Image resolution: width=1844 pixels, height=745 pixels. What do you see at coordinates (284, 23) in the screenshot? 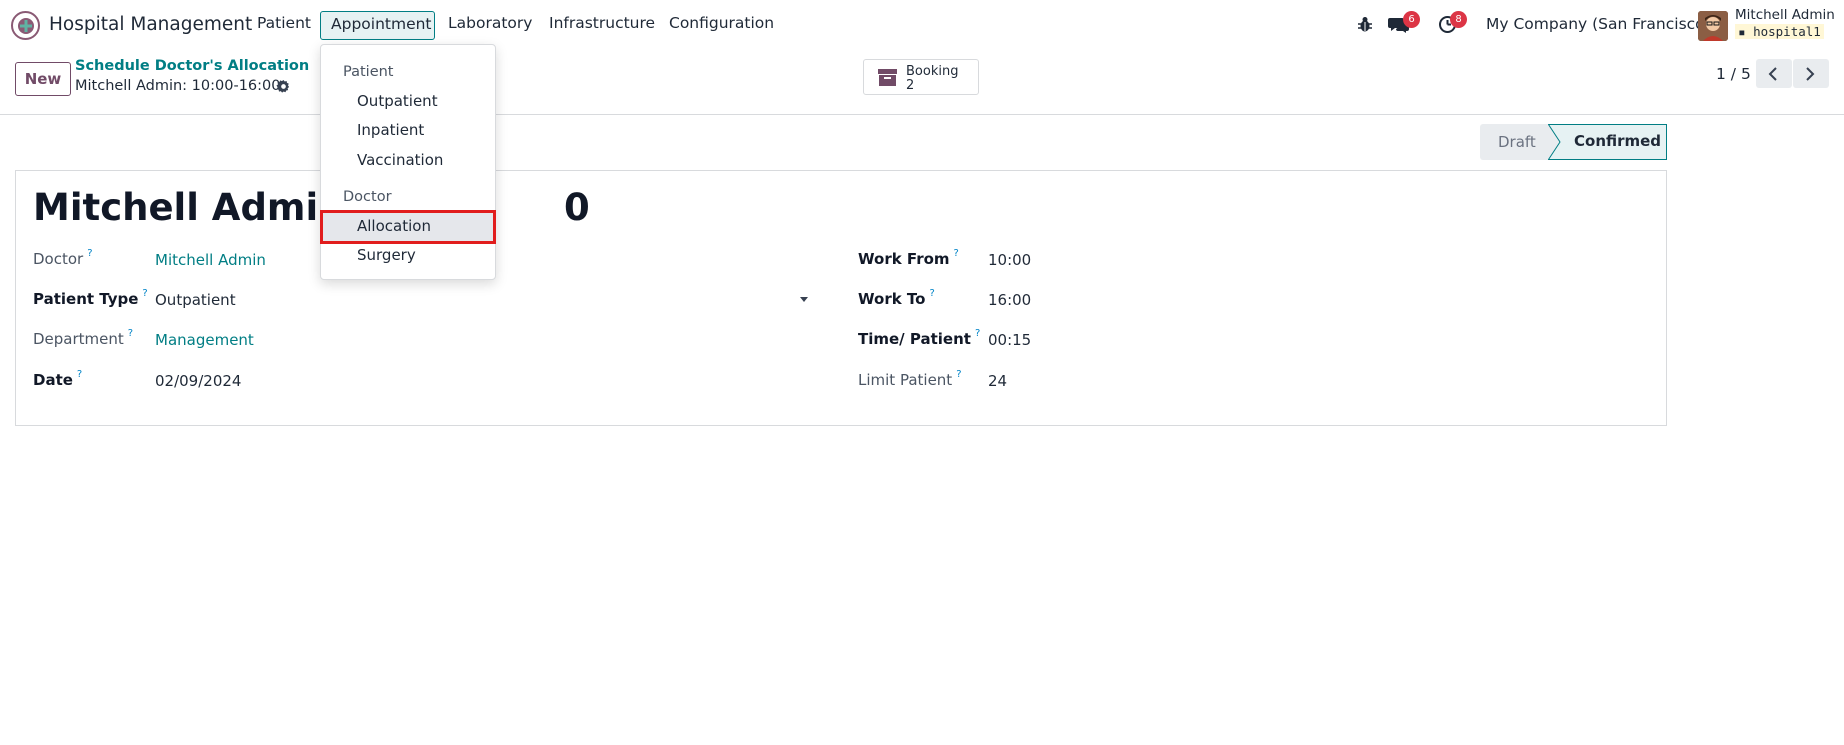
I see `menu-patient: Patient` at bounding box center [284, 23].